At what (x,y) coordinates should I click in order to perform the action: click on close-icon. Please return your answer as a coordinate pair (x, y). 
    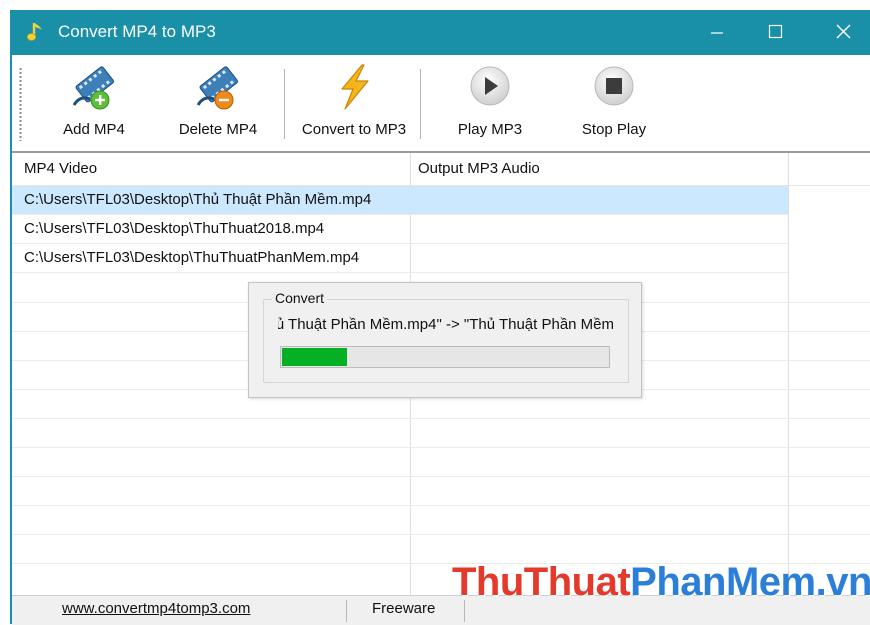
    Looking at the image, I should click on (843, 31).